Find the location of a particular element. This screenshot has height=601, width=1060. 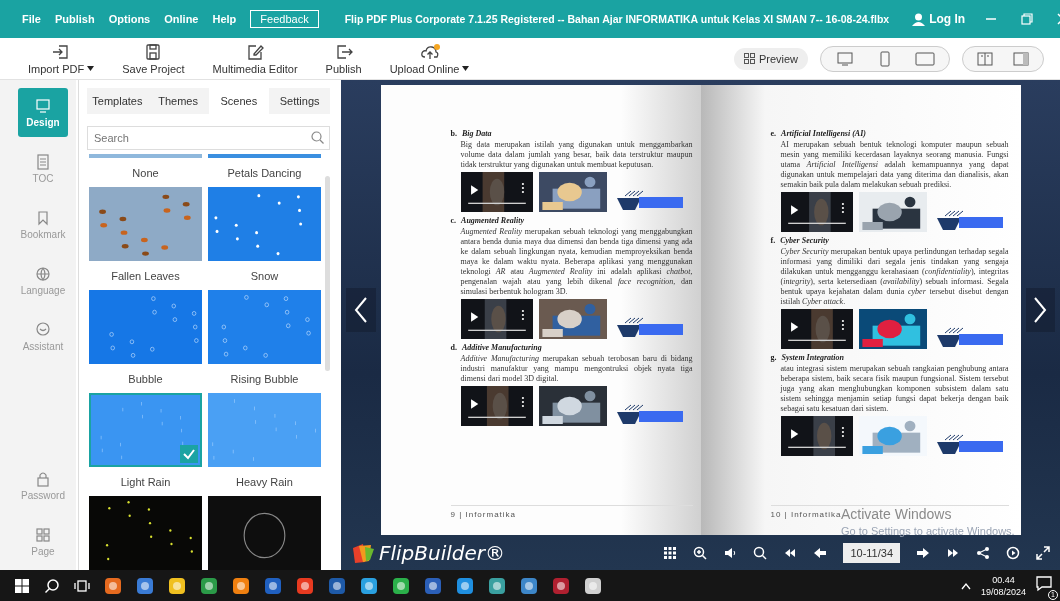

toolbar-button: Save Project is located at coordinates (153, 58).